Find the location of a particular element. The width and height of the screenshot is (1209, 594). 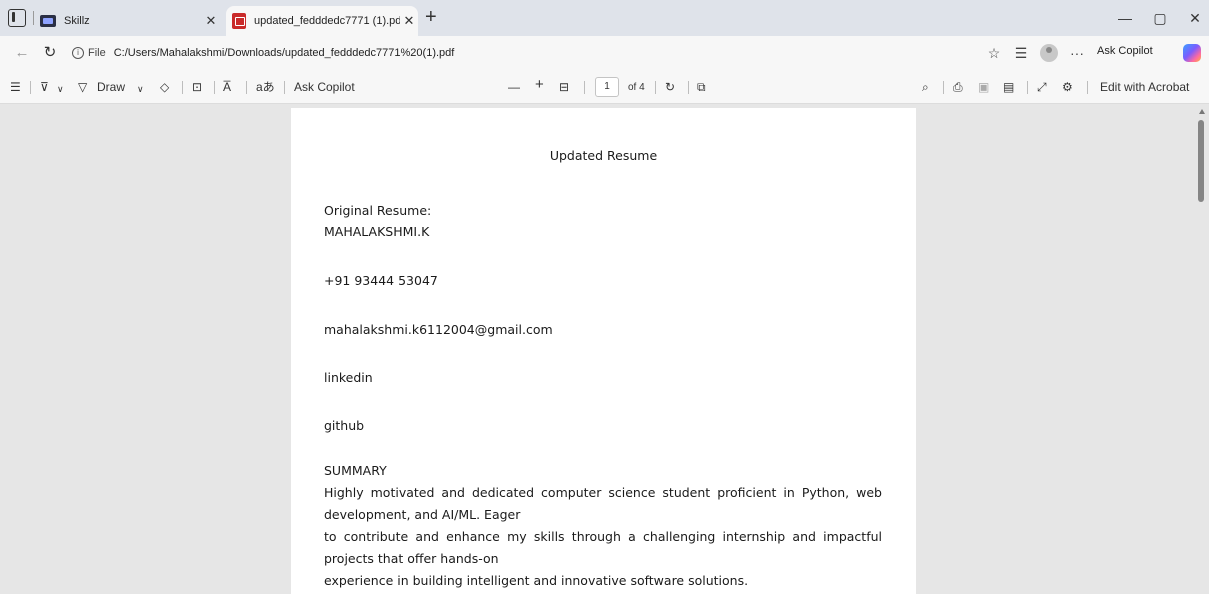

read-aloud-icon: A̅ is located at coordinates (227, 87).